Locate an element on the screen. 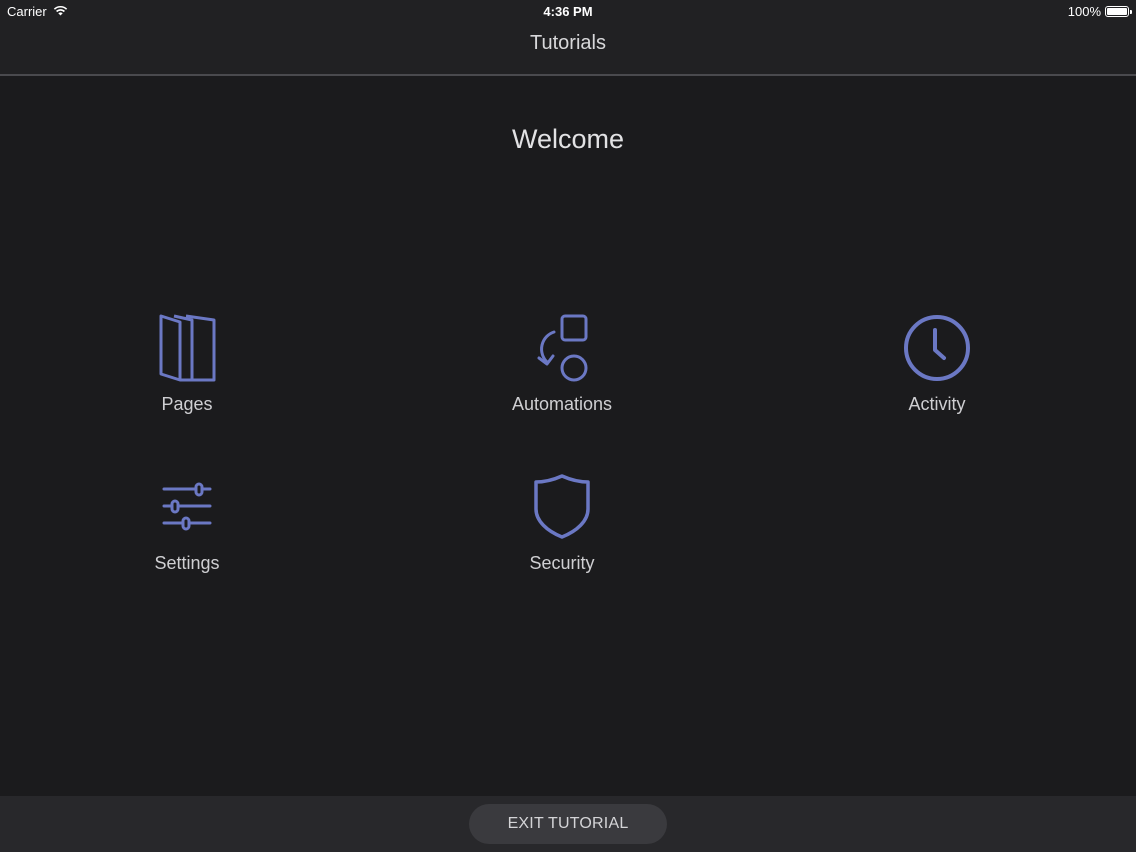 The image size is (1136, 852). tile-automations: Automations is located at coordinates (562, 372).